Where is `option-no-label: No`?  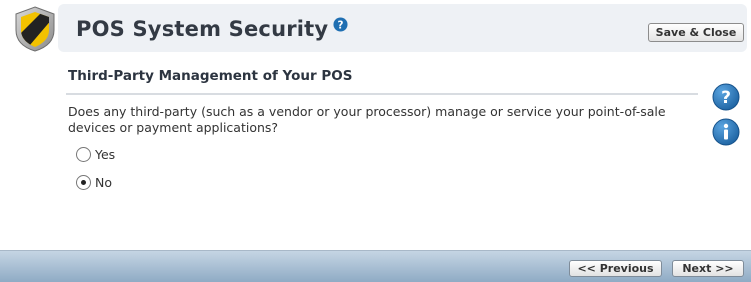 option-no-label: No is located at coordinates (103, 182).